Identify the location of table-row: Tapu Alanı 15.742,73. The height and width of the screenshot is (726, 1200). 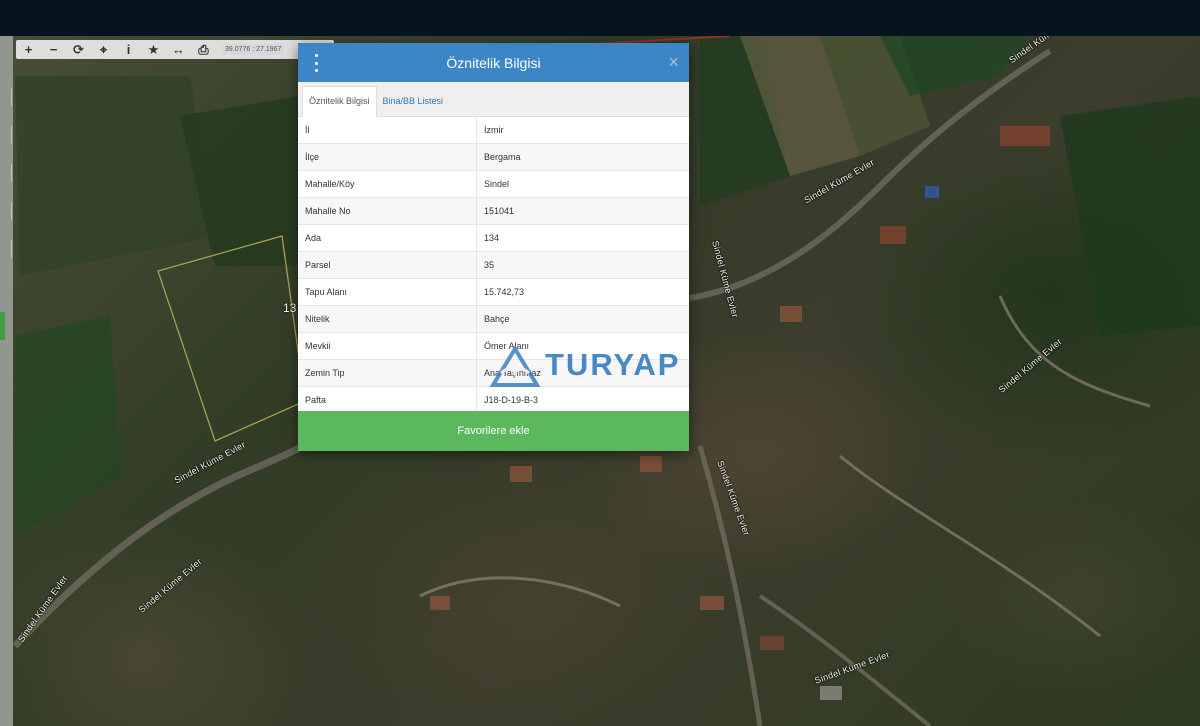
(493, 292).